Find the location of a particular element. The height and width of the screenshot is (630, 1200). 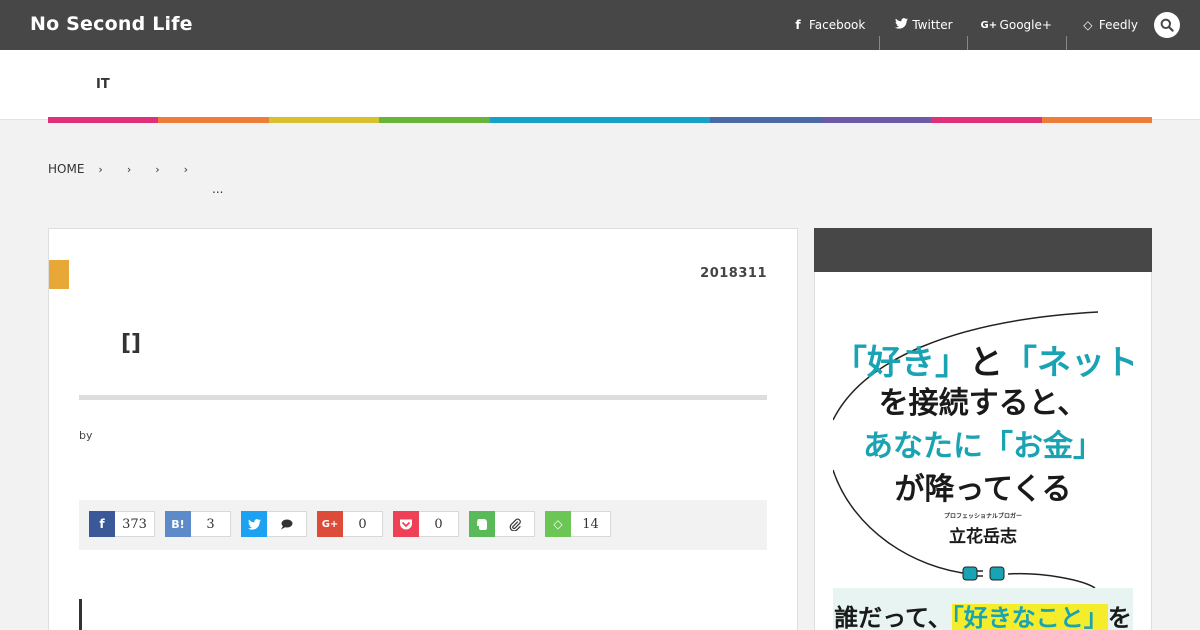

book-author-title: プロフェッショナルブロガー is located at coordinates (982, 516).